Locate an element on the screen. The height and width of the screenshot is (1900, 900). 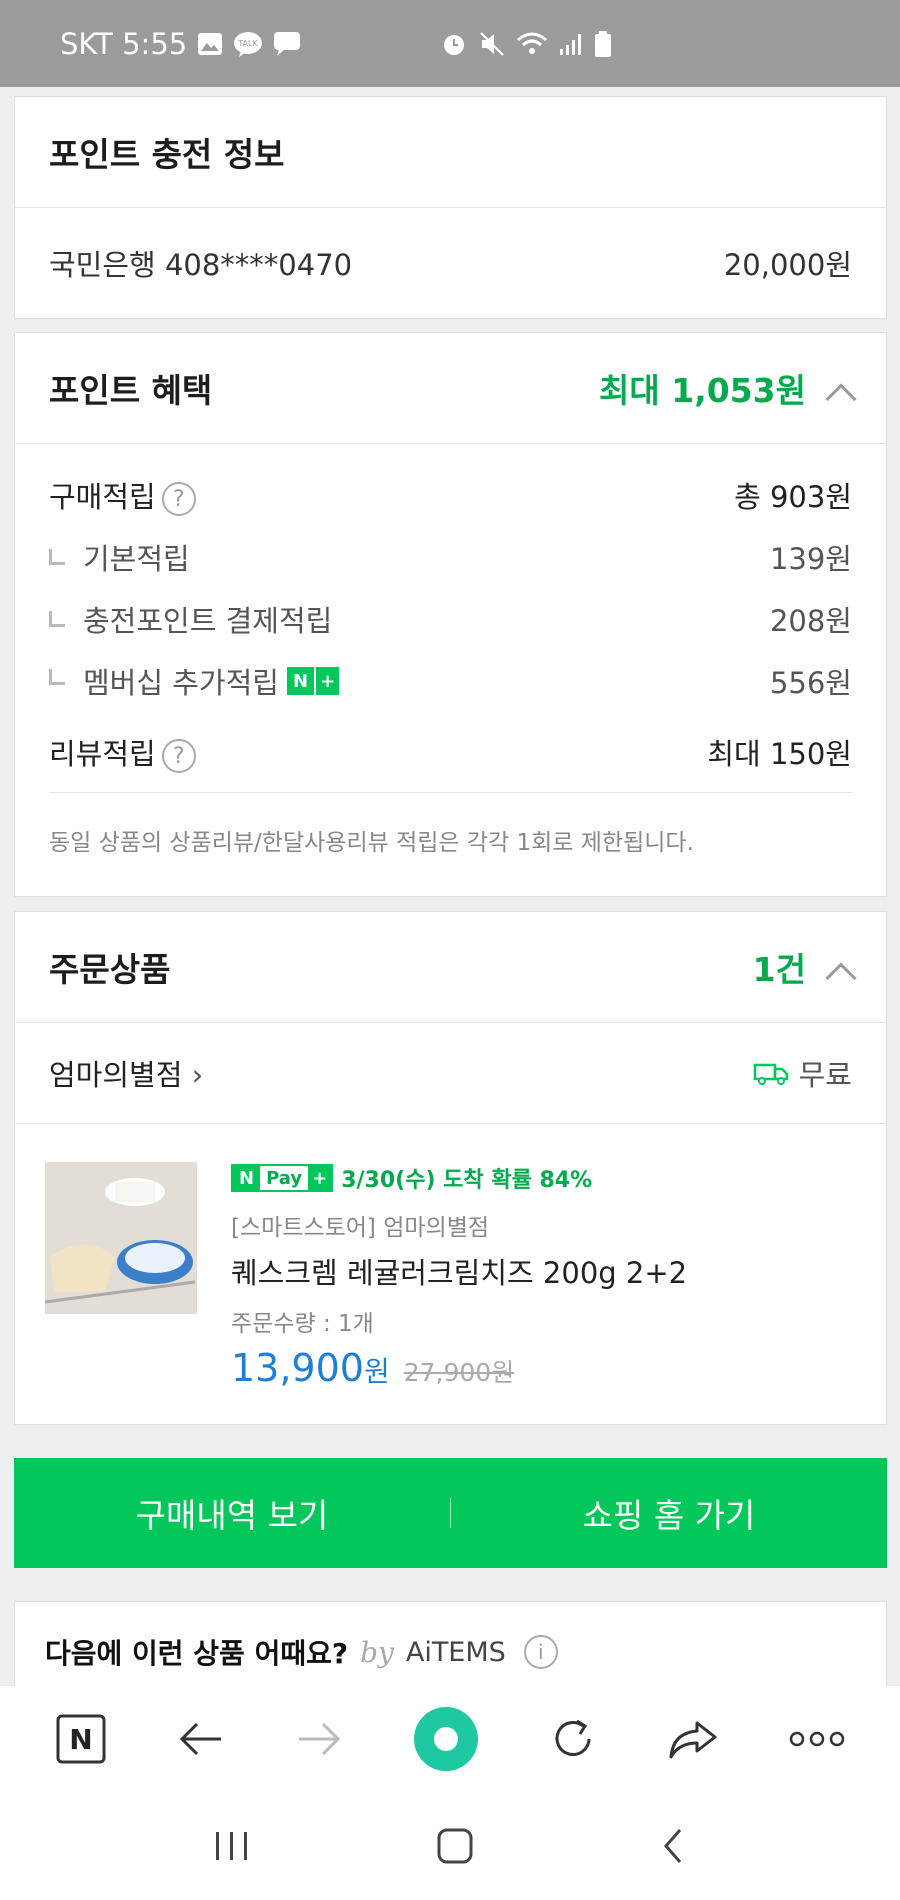
status-bar: SKT 5:55 TALK is located at coordinates (450, 43).